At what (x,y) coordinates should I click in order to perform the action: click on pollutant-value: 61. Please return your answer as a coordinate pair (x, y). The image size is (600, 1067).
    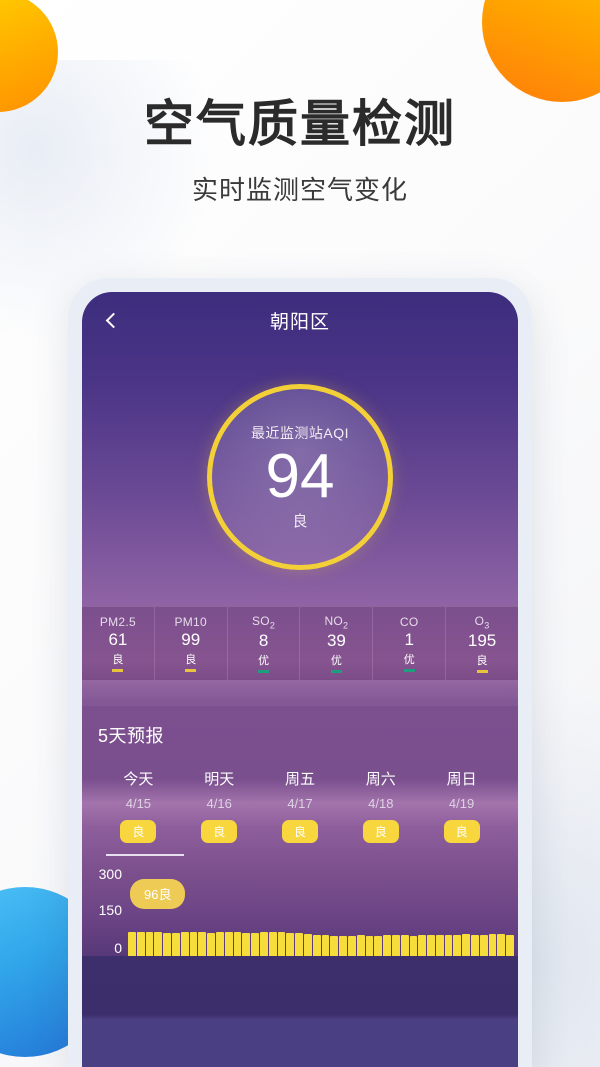
    Looking at the image, I should click on (118, 639).